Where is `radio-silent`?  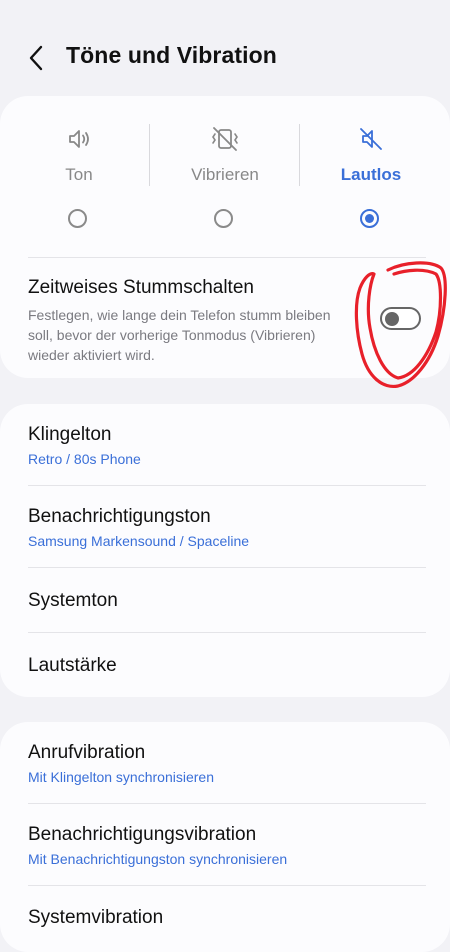
radio-silent is located at coordinates (369, 218).